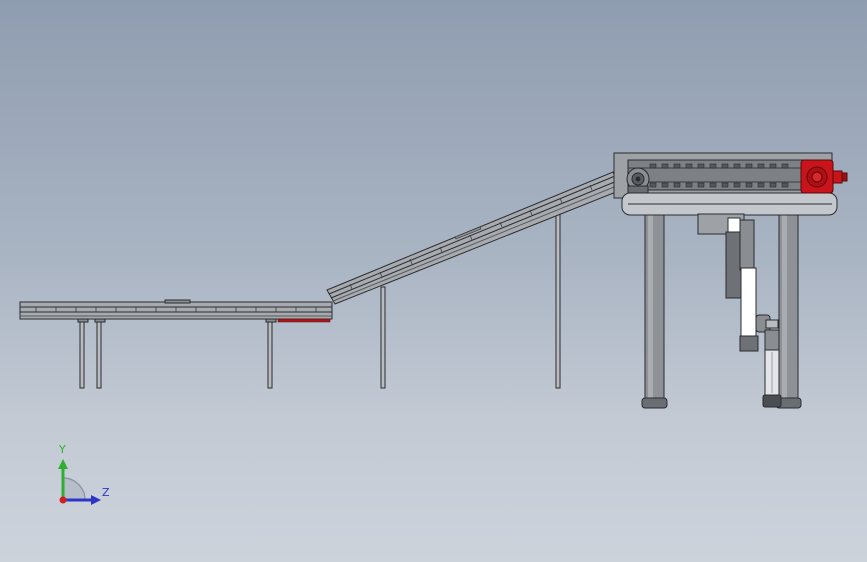 This screenshot has width=867, height=562. Describe the element at coordinates (304, 320) in the screenshot. I see `horizontal-conveyor-red-guard` at that location.